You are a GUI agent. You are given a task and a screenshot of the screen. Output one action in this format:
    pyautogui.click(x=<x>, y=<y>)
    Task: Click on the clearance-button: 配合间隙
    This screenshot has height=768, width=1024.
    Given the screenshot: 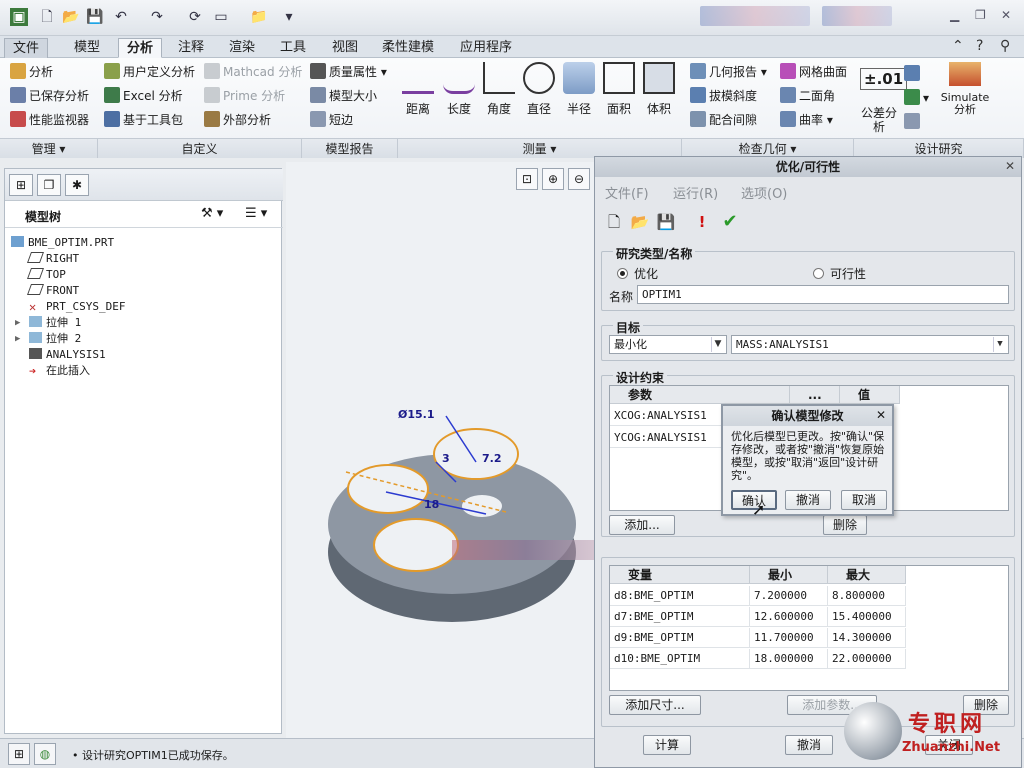 What is the action you would take?
    pyautogui.click(x=723, y=120)
    